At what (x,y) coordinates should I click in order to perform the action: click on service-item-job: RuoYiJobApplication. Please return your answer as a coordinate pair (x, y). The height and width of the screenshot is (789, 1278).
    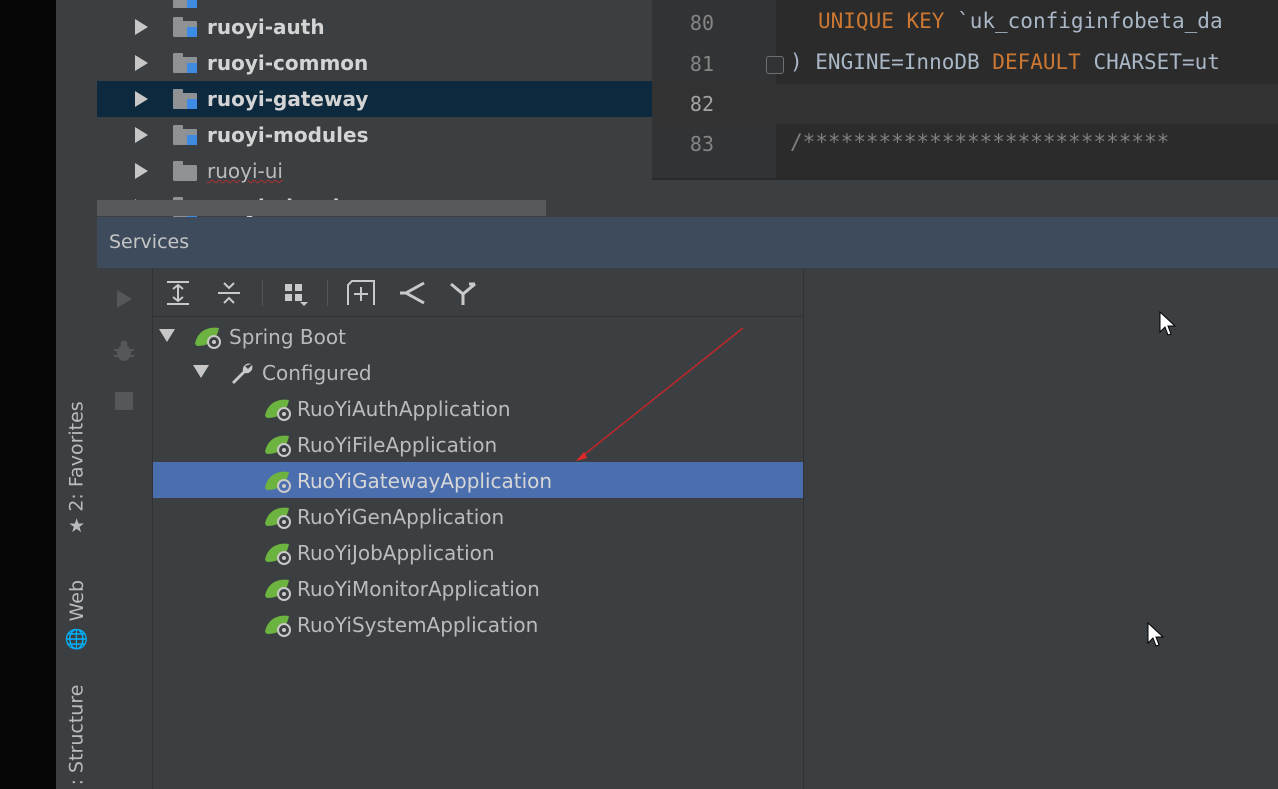
    Looking at the image, I should click on (478, 552).